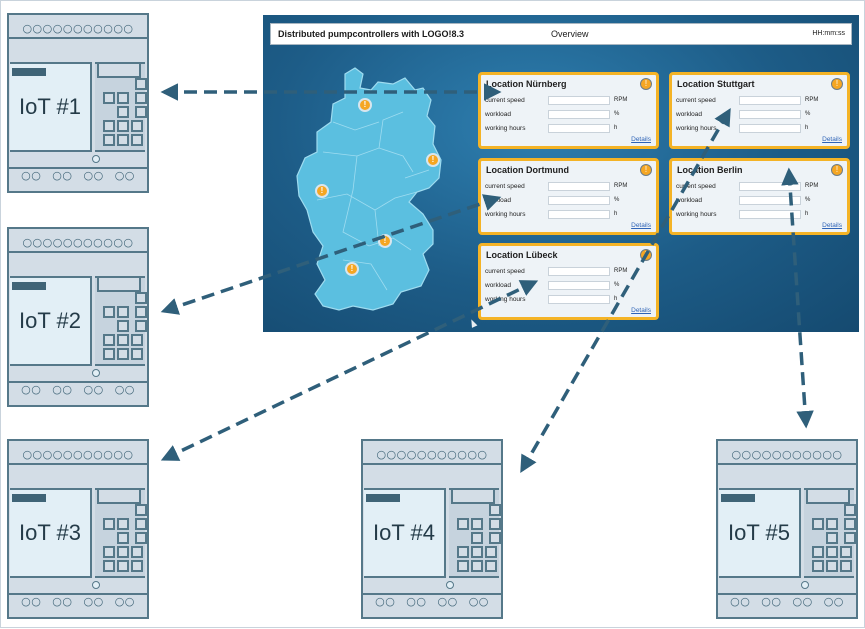  Describe the element at coordinates (349, 370) in the screenshot. I see `arrow-iot3-luebeck` at that location.